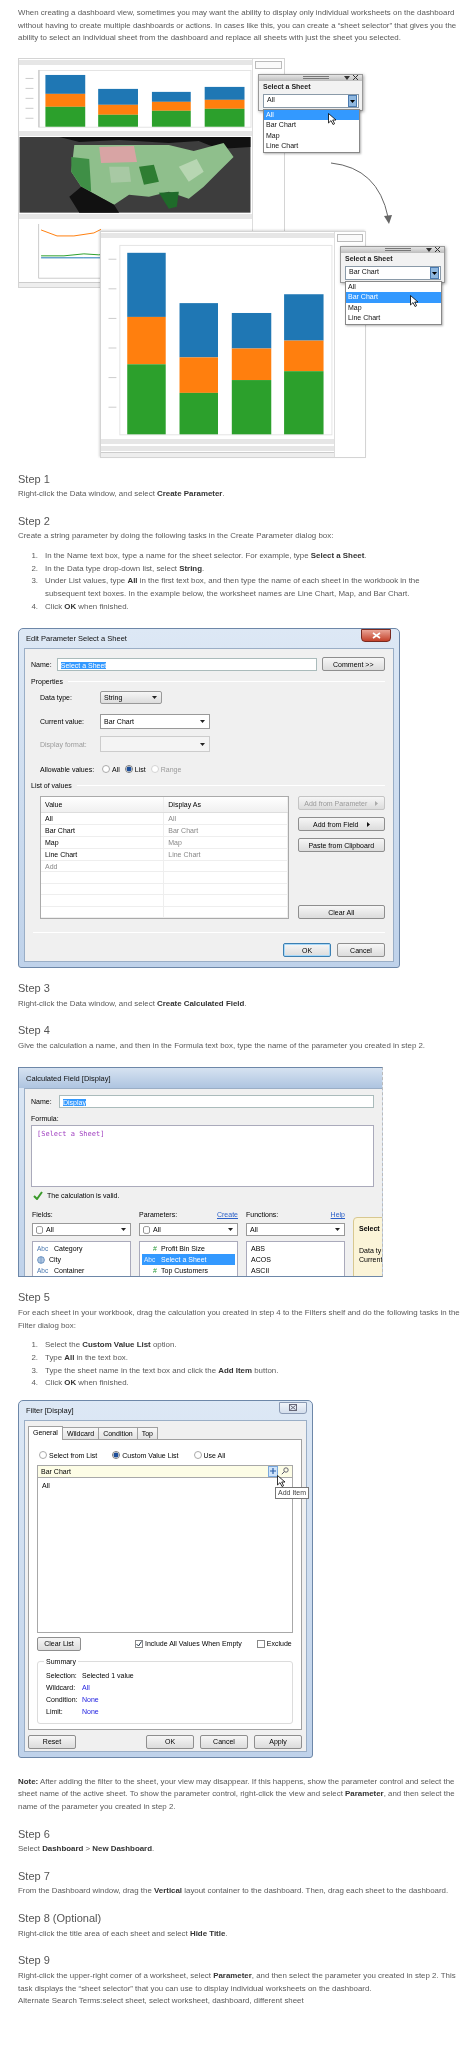 The width and height of the screenshot is (474, 2055). I want to click on step-heading: Step 5, so click(34, 1297).